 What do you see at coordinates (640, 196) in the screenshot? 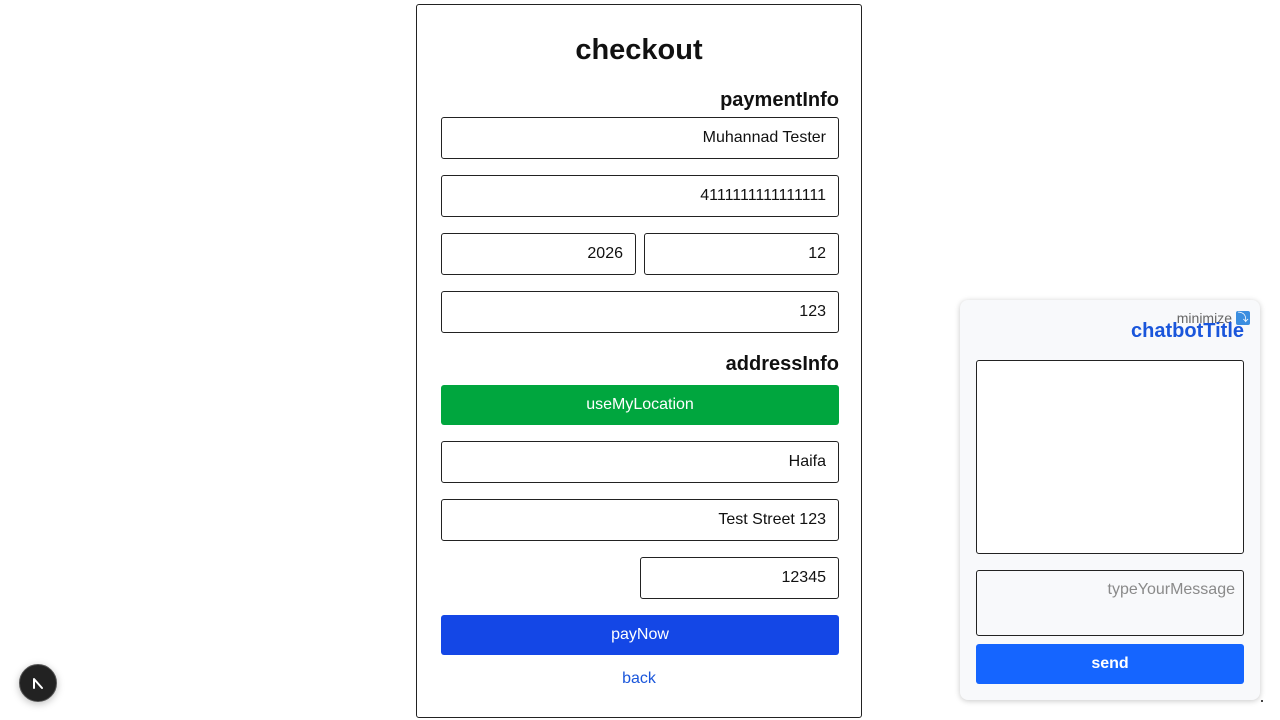
I see `card-number-input` at bounding box center [640, 196].